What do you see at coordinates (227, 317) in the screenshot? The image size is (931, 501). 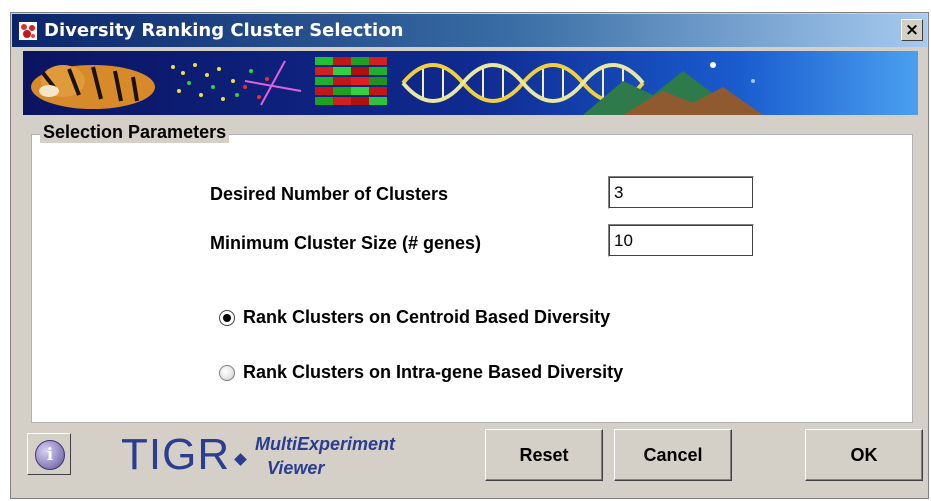 I see `radio-centroid-button` at bounding box center [227, 317].